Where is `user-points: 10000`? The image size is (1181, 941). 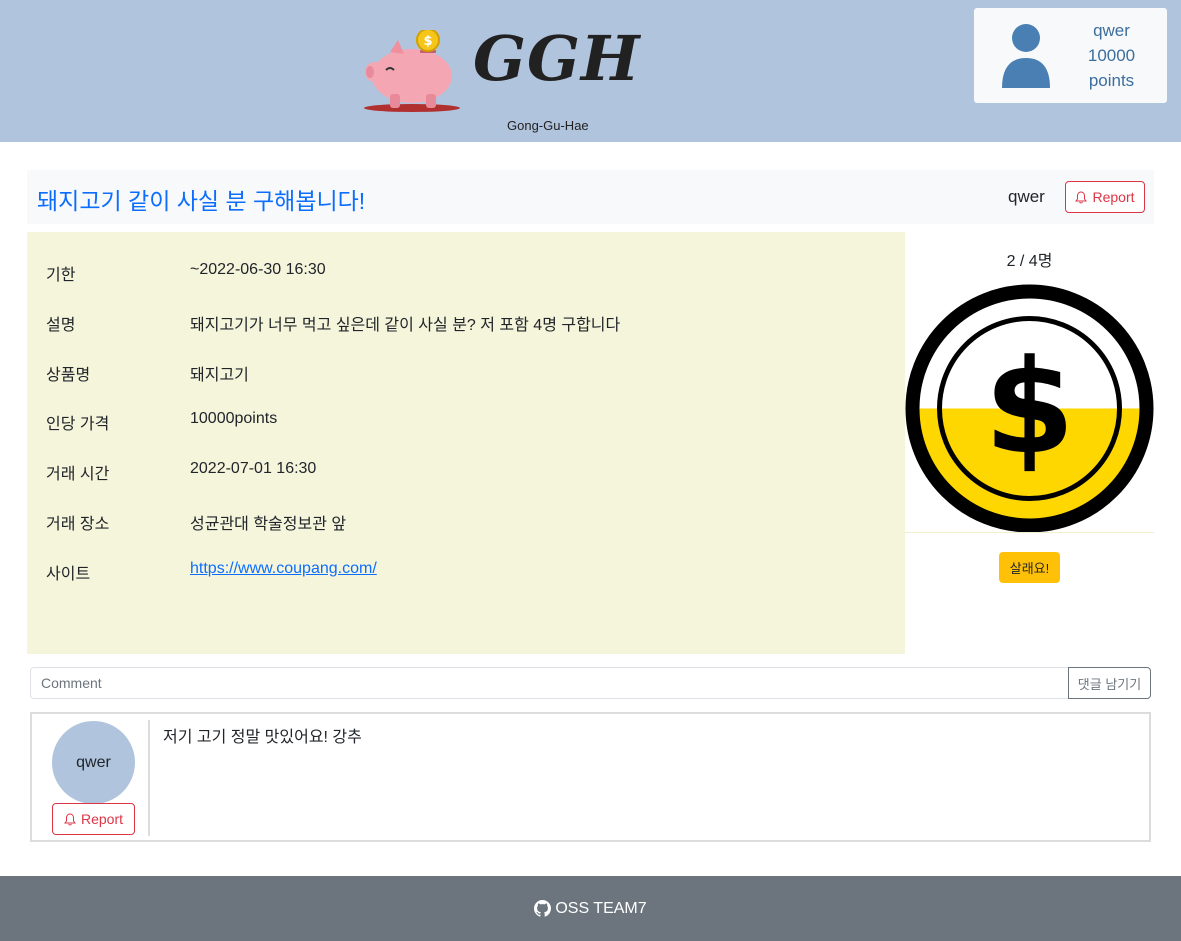 user-points: 10000 is located at coordinates (1111, 55).